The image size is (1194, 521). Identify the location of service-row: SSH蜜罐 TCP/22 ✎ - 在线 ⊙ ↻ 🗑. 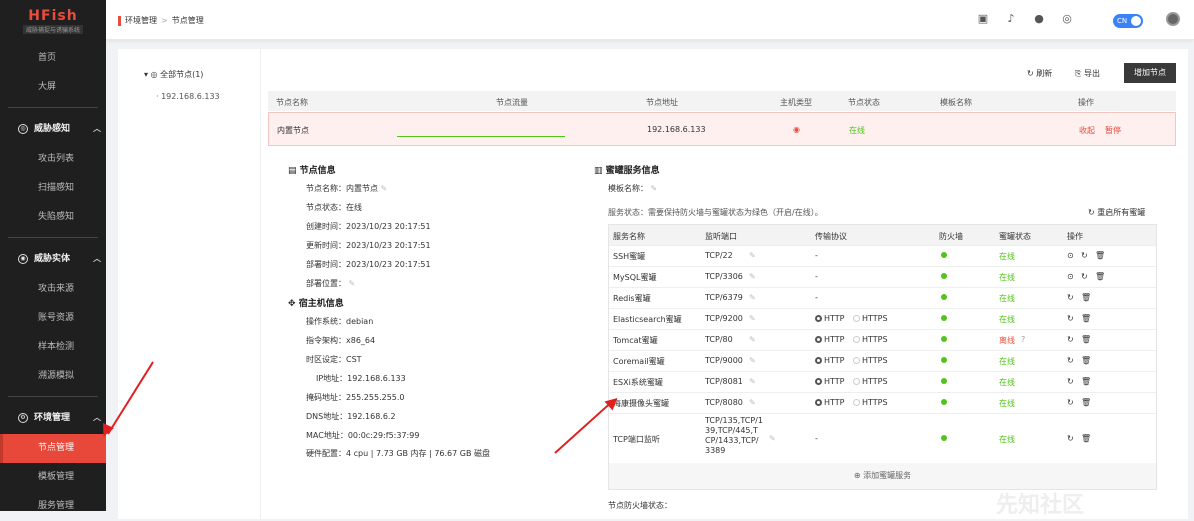
(882, 255).